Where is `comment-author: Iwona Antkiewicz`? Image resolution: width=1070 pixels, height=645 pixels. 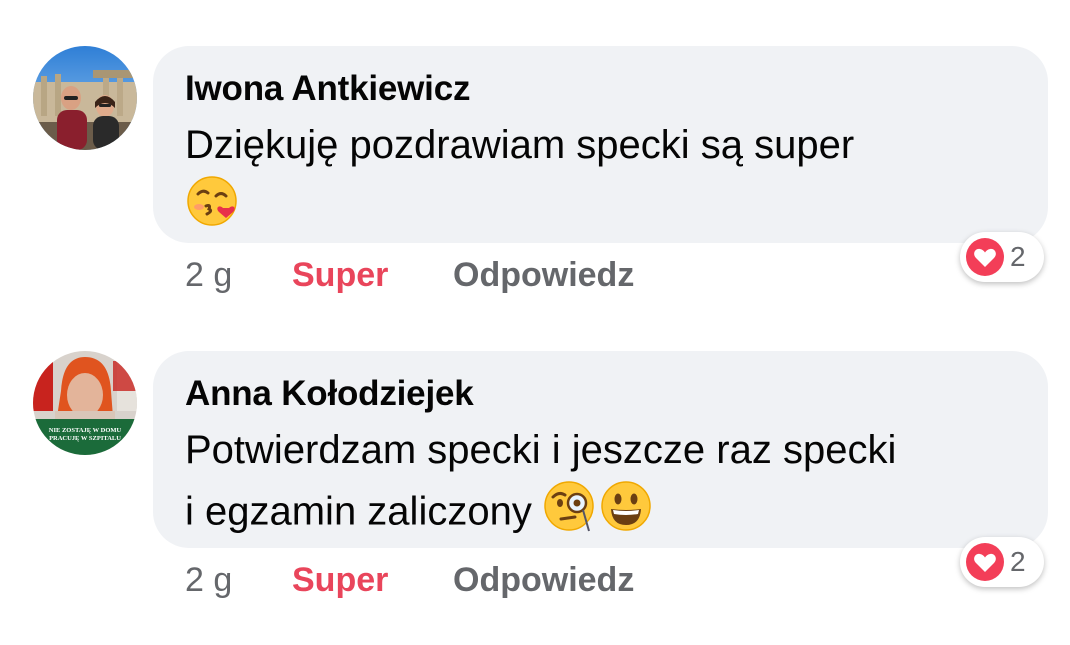 comment-author: Iwona Antkiewicz is located at coordinates (599, 89).